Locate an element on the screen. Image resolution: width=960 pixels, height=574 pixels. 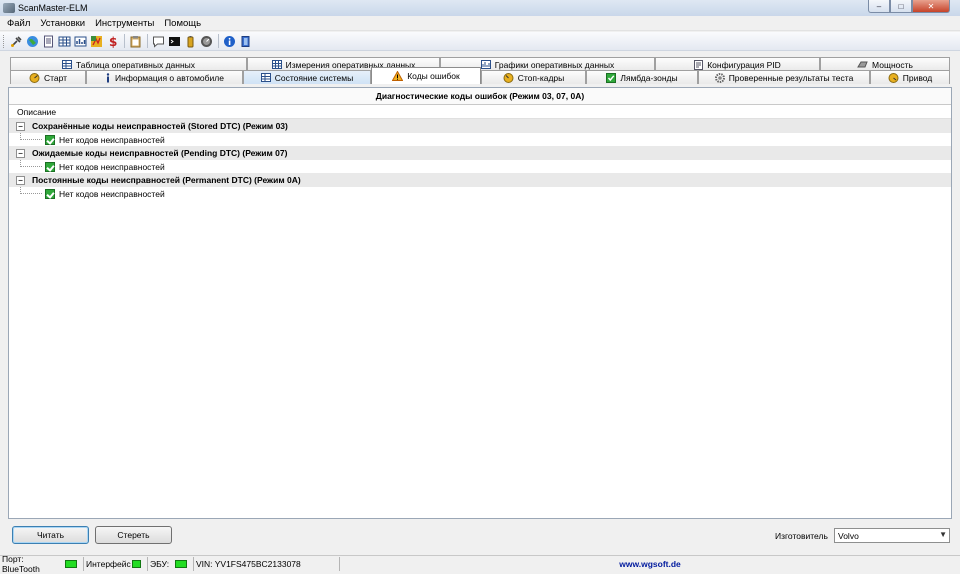
dashboard-icon is located at coordinates (96, 41).